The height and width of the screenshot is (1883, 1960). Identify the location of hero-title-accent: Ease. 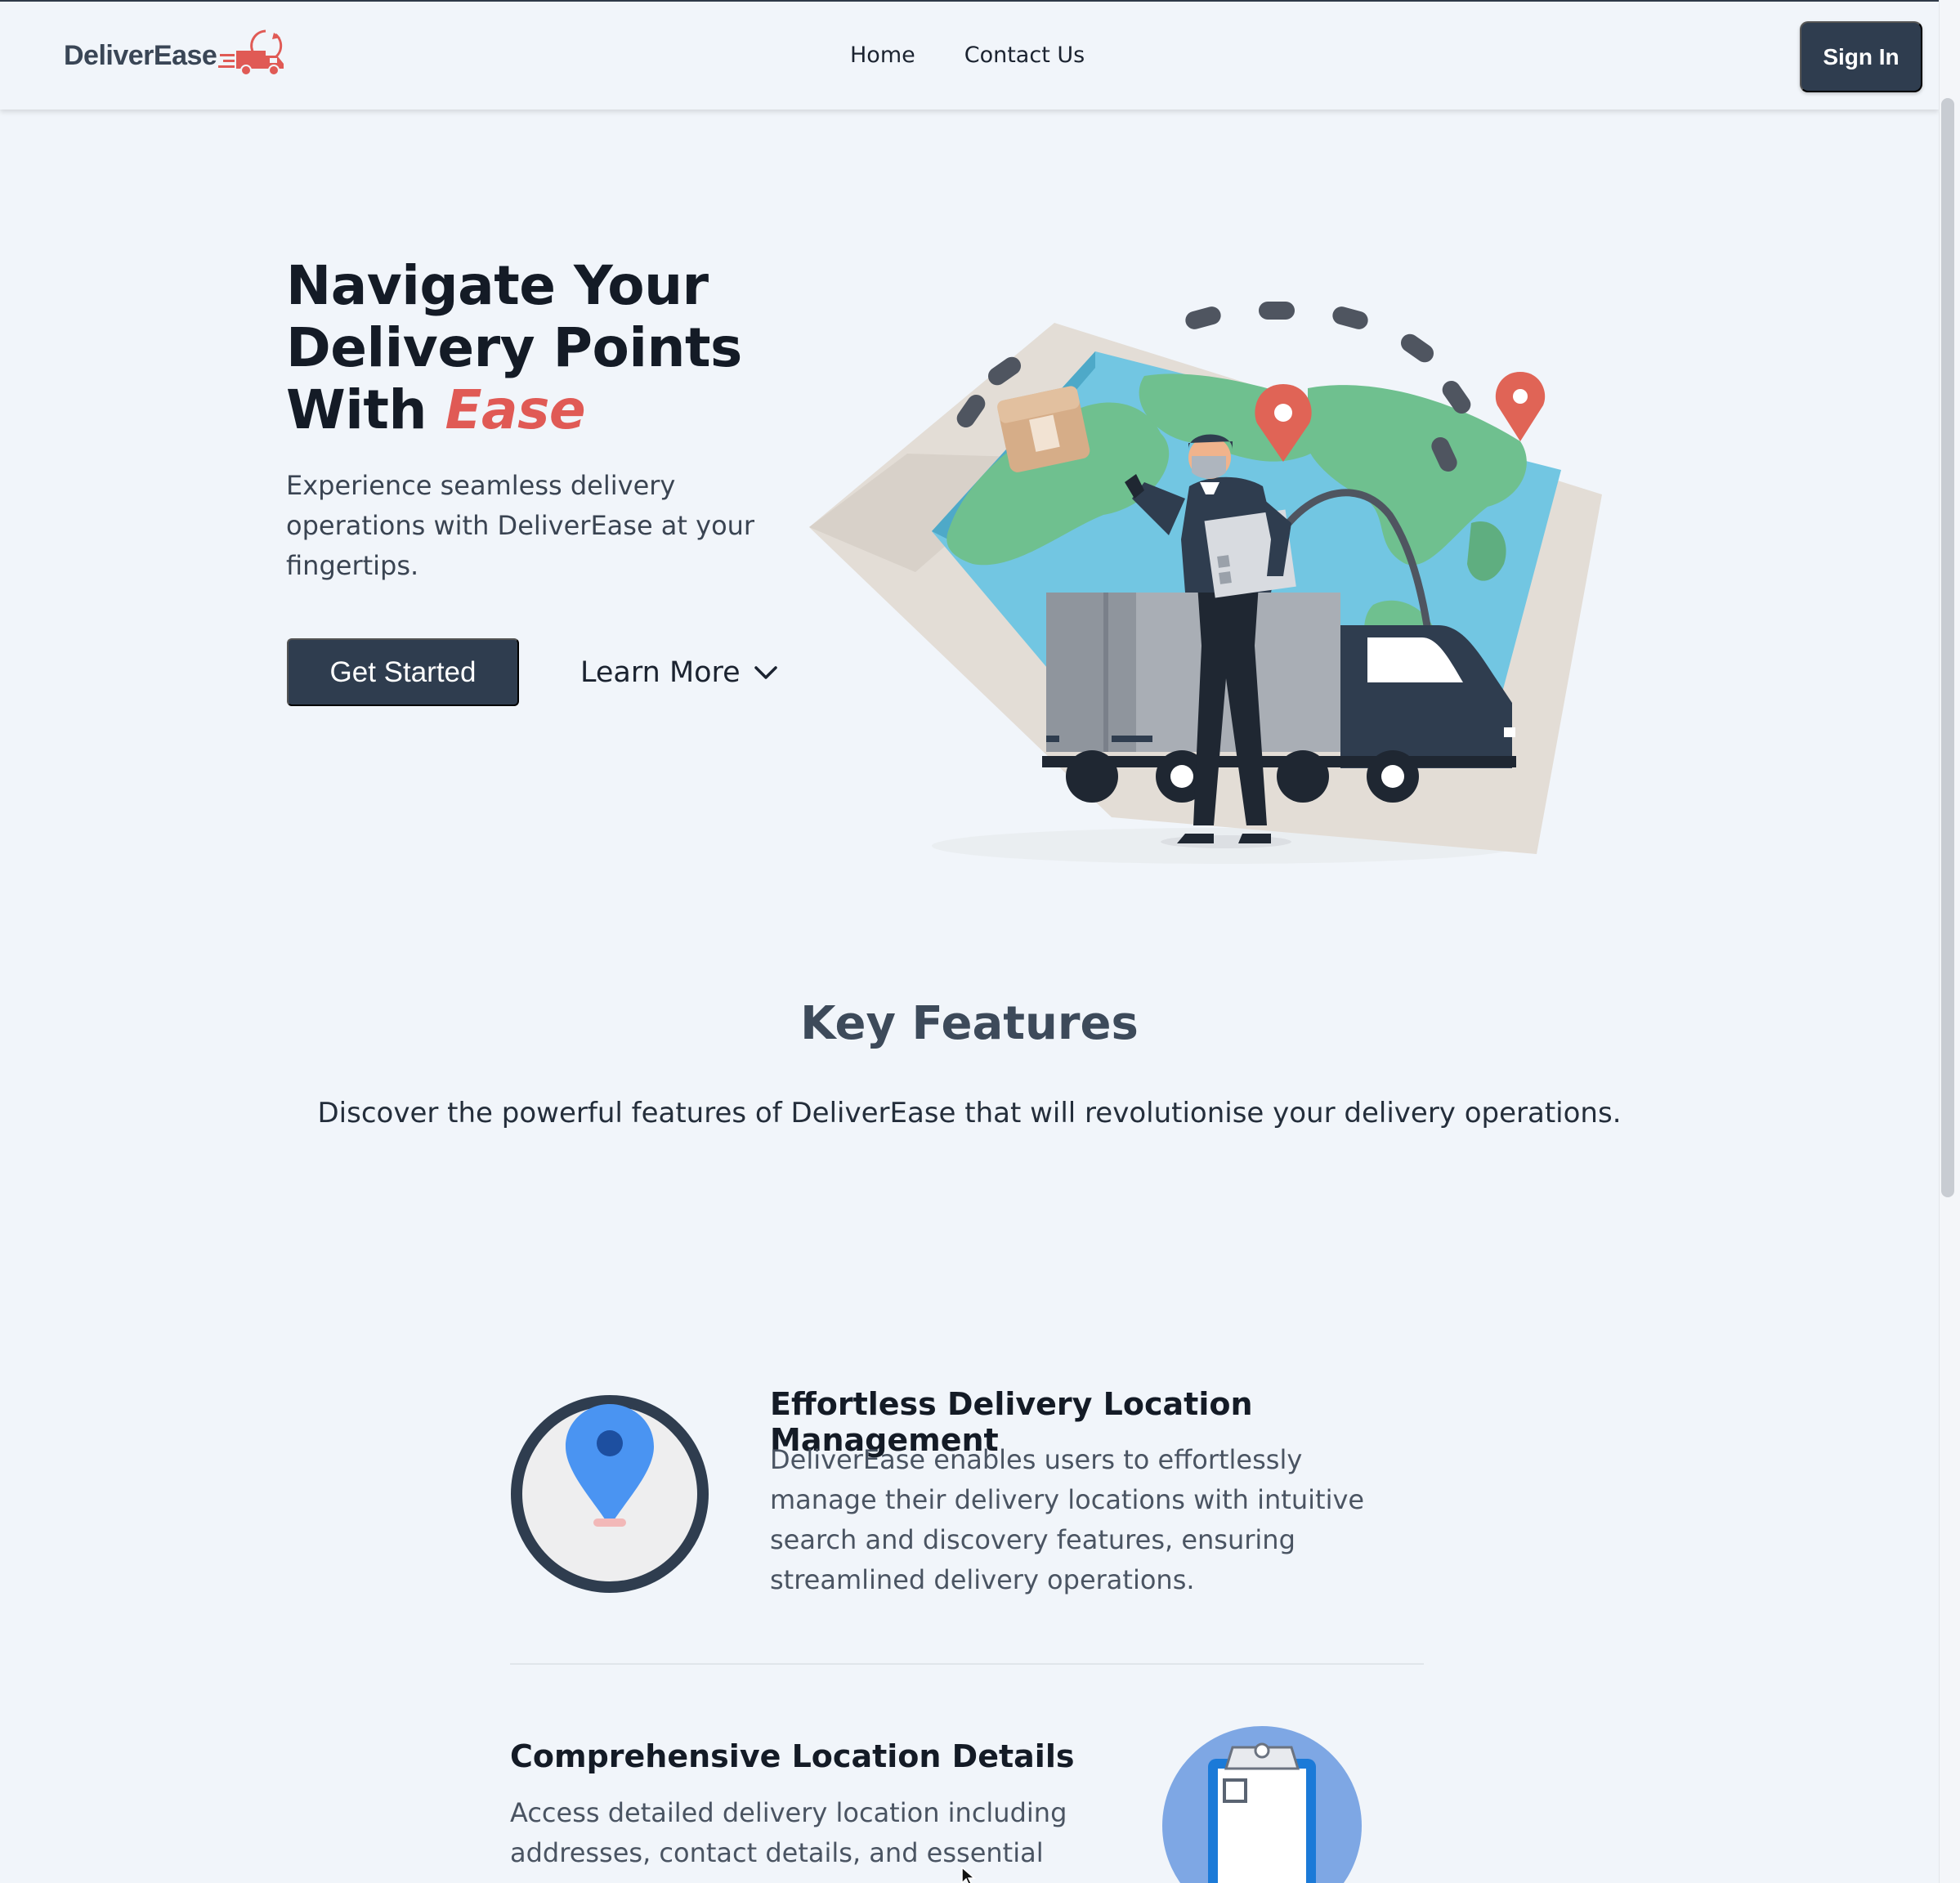
(515, 410).